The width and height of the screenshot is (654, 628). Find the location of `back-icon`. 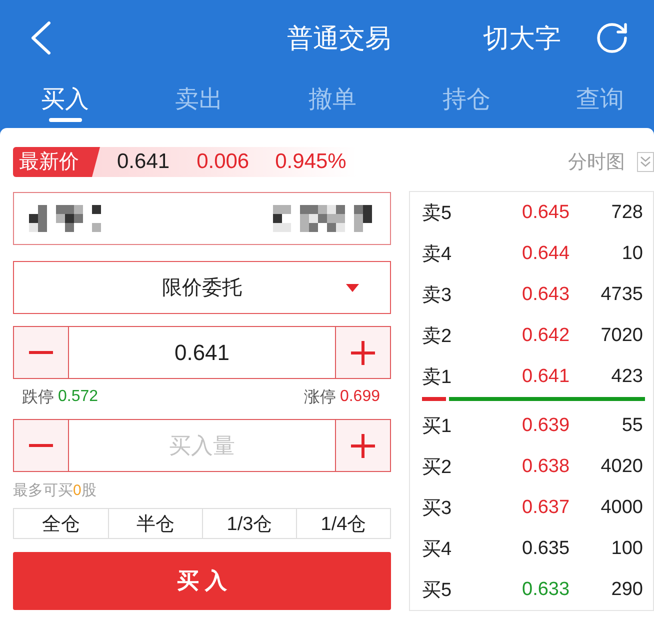

back-icon is located at coordinates (41, 38).